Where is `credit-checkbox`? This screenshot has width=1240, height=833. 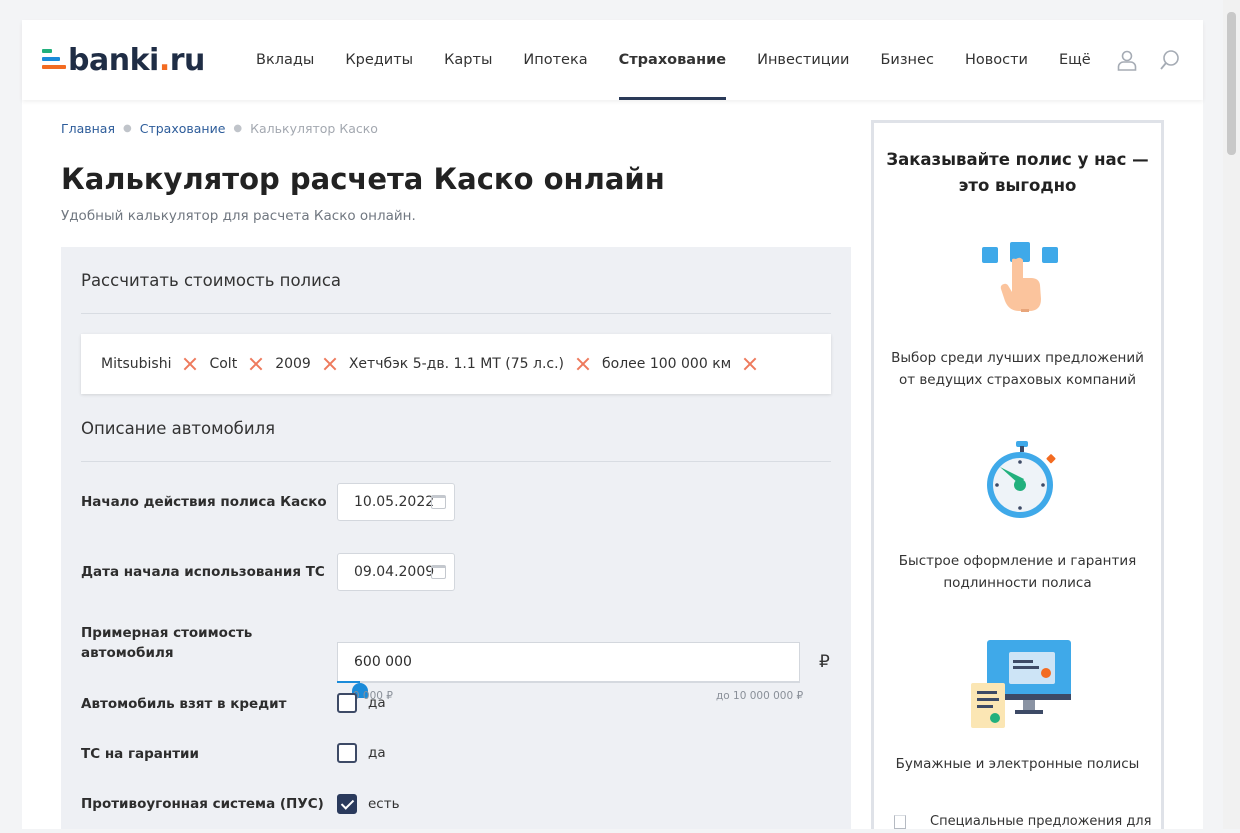
credit-checkbox is located at coordinates (347, 703).